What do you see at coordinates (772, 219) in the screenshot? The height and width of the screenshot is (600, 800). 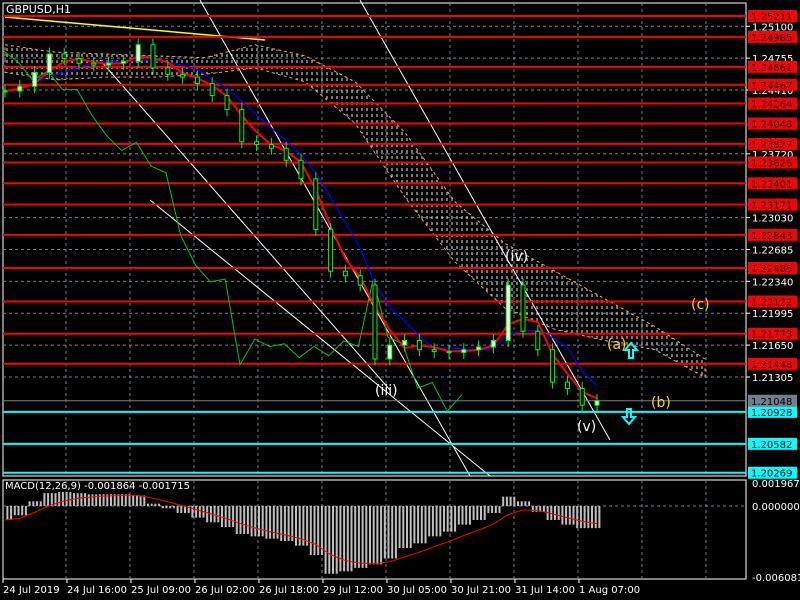 I see `price-tick-label: 1.23030` at bounding box center [772, 219].